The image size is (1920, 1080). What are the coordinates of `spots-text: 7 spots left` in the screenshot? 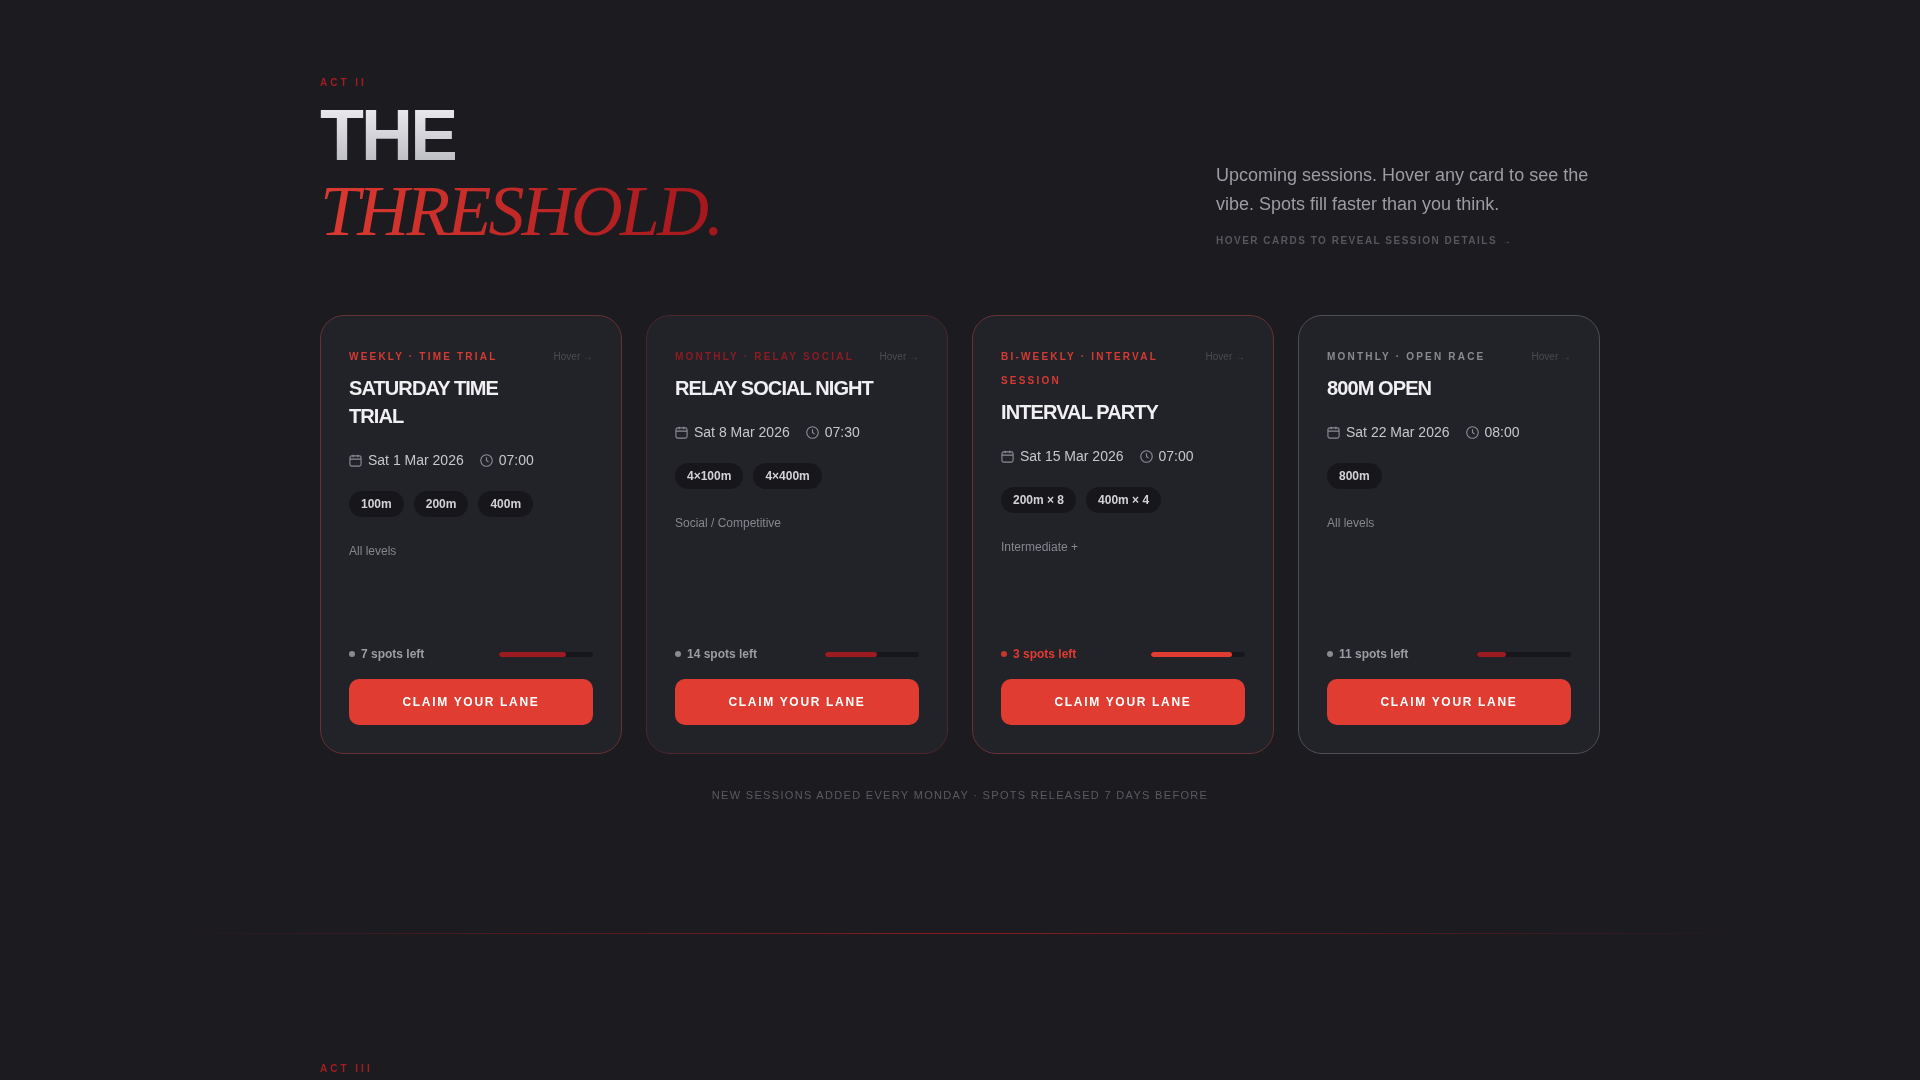 It's located at (393, 654).